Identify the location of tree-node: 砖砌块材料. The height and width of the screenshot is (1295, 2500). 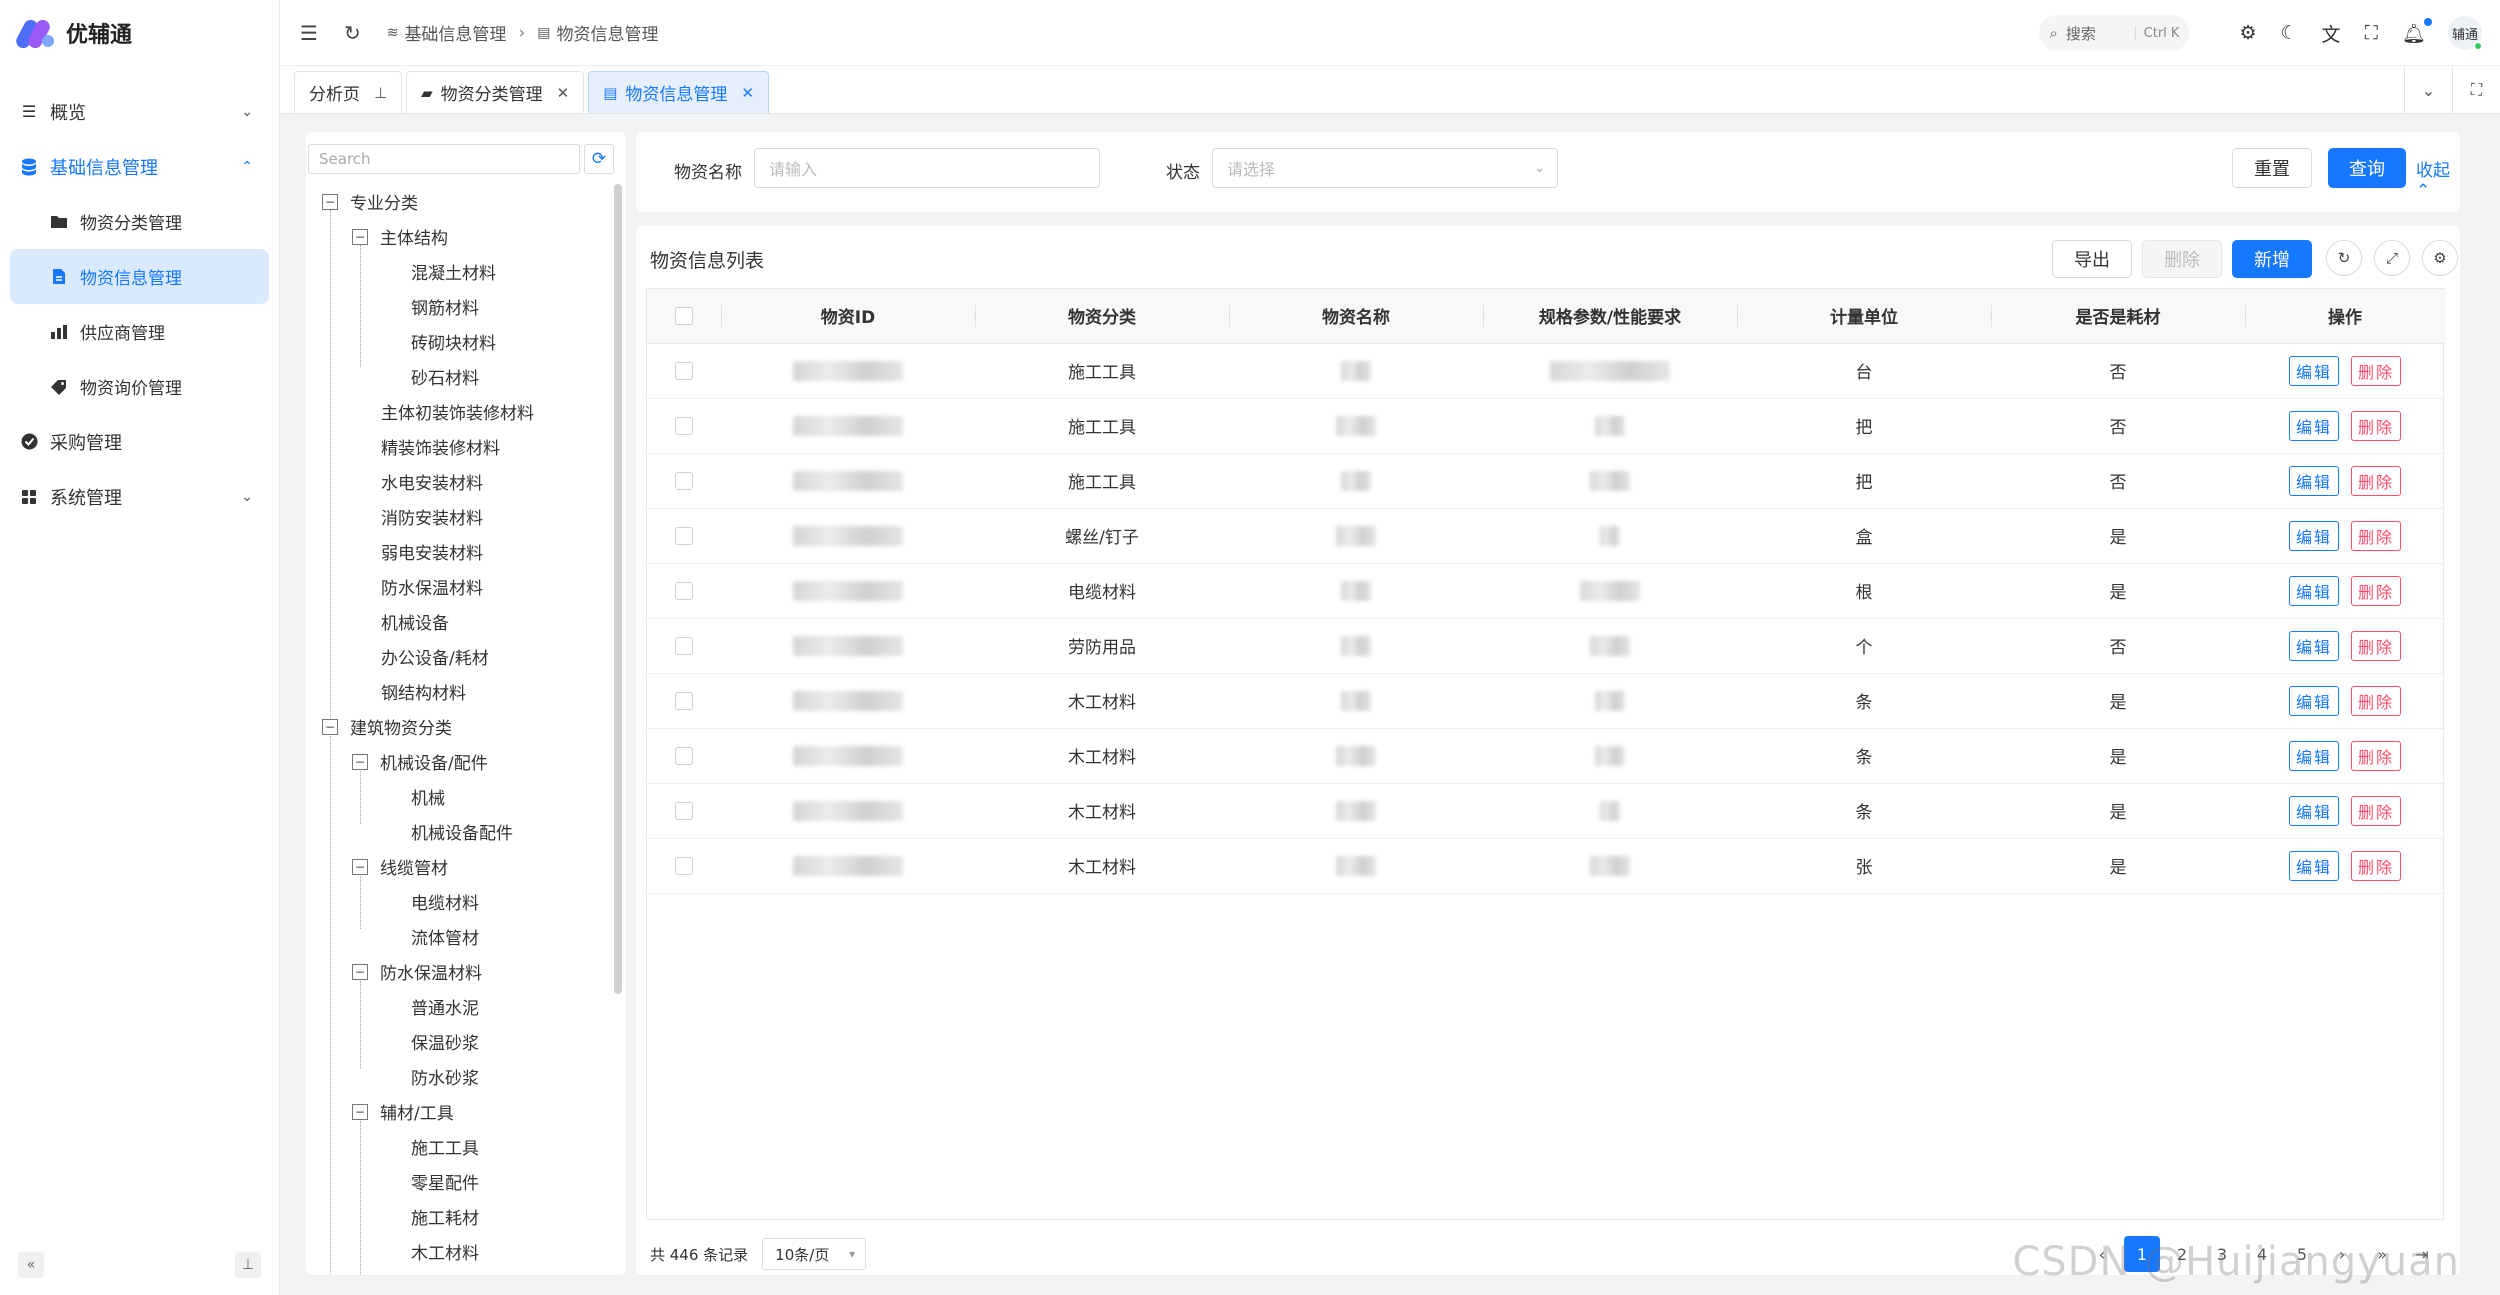
(459, 341).